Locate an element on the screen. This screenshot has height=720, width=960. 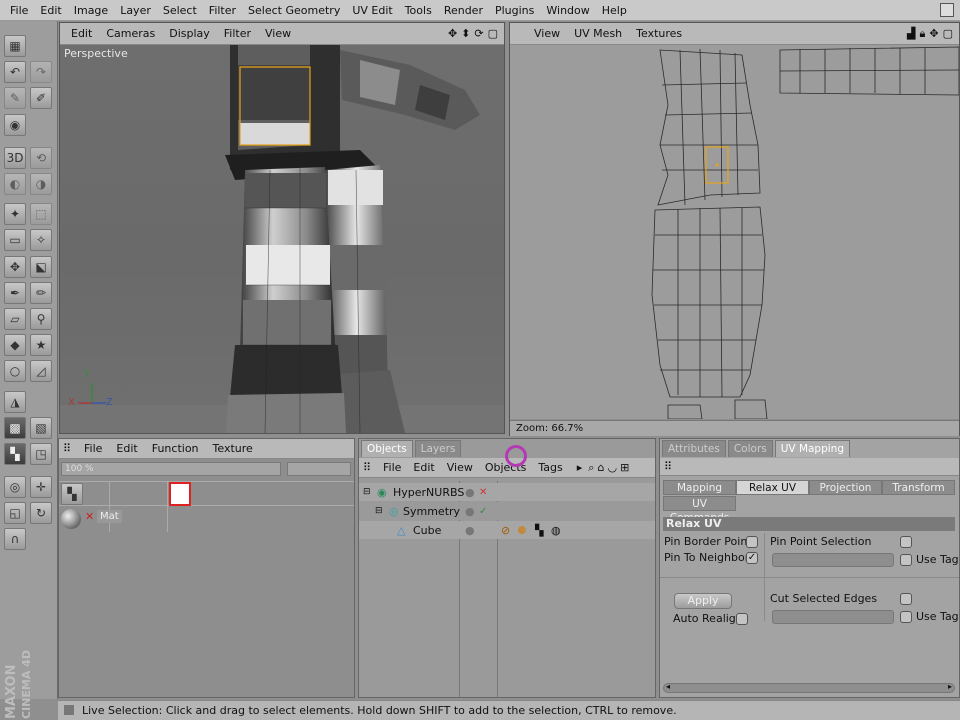
channel-icon: ◐ is located at coordinates (15, 184).